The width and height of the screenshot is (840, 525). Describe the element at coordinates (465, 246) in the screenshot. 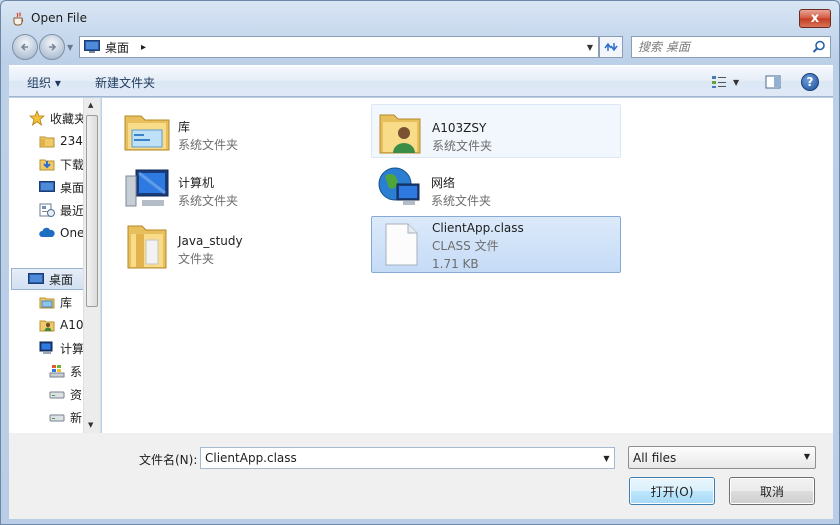

I see `file-type: CLASS 文件` at that location.